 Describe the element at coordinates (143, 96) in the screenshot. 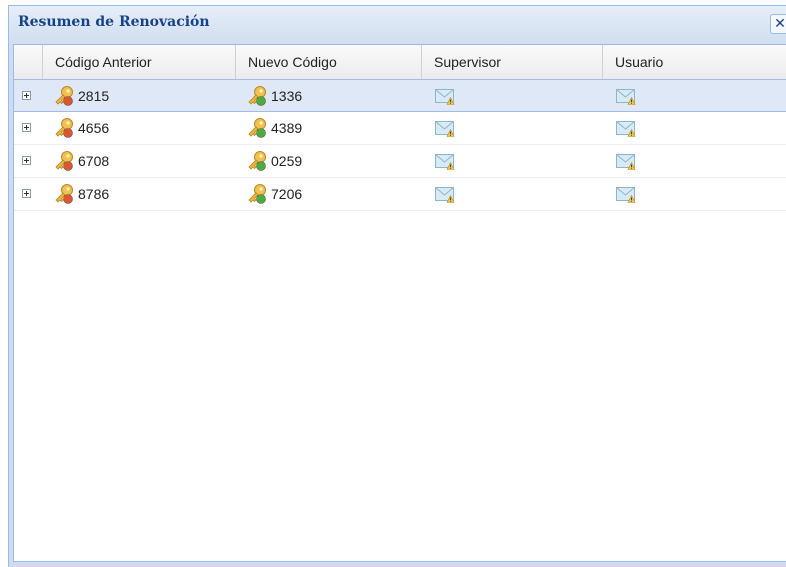

I see `old-code-cell: 2815` at that location.